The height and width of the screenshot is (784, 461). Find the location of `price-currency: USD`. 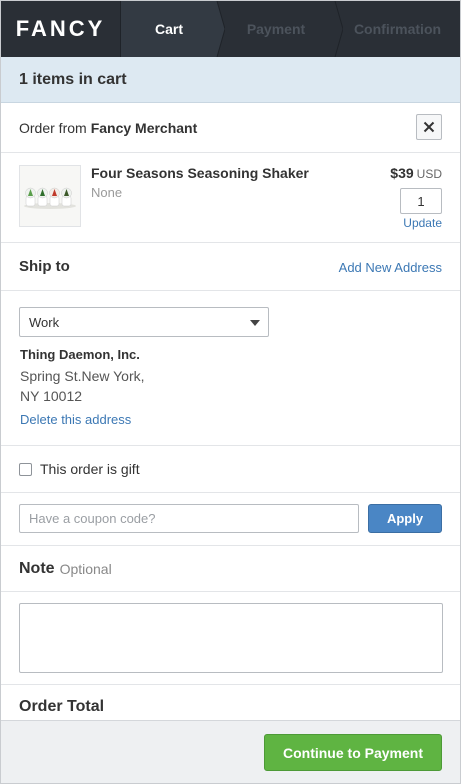

price-currency: USD is located at coordinates (429, 174).